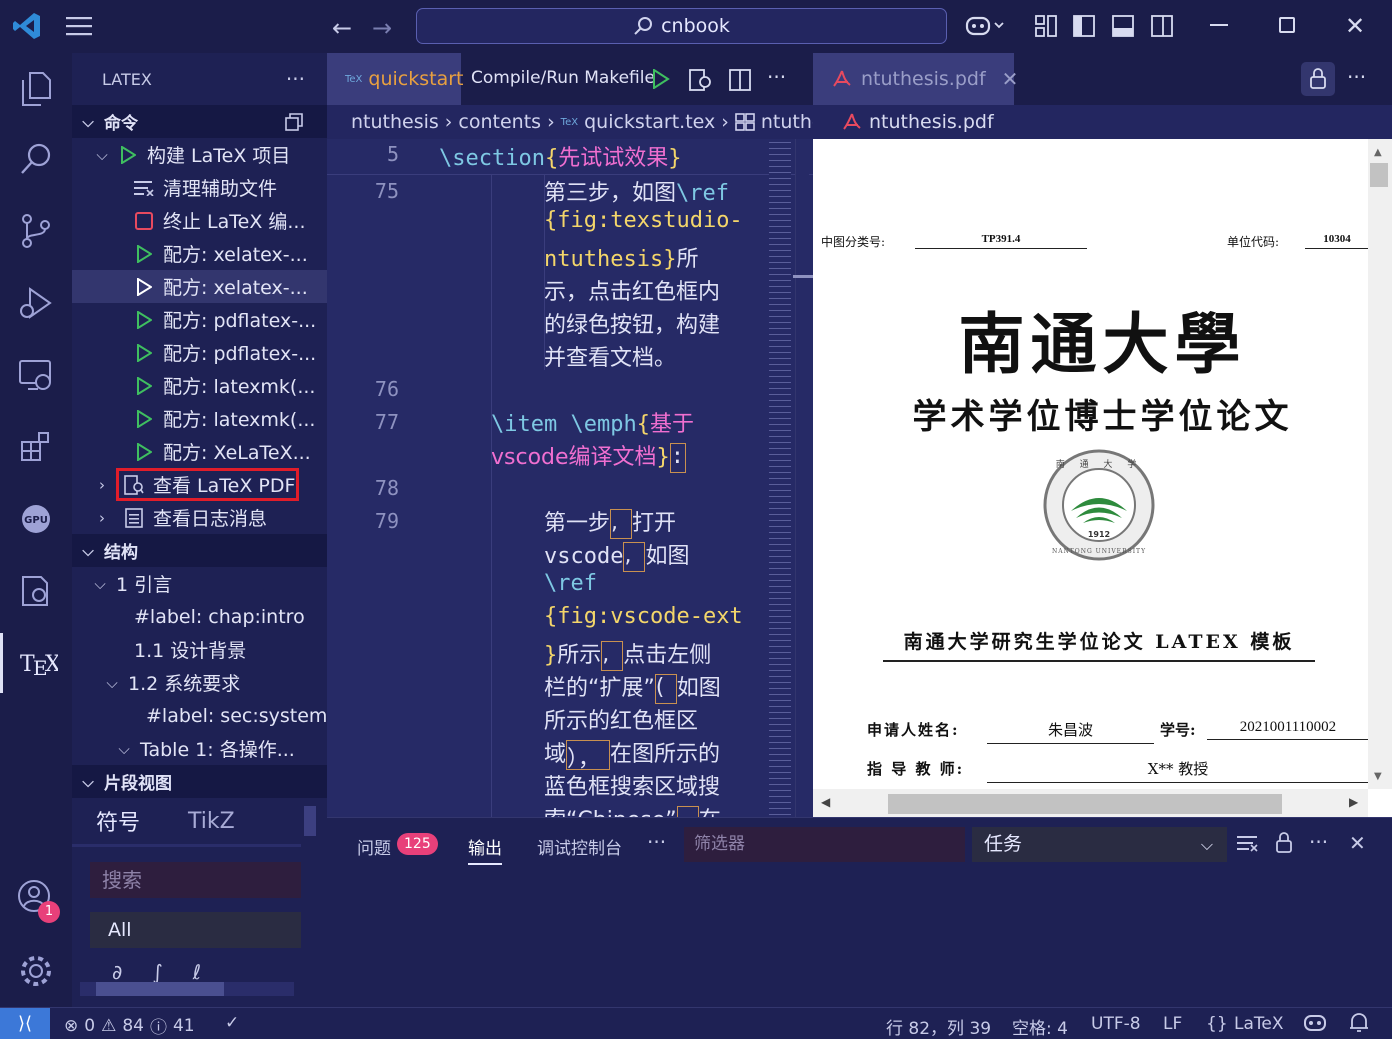  I want to click on explorer-icon, so click(36, 89).